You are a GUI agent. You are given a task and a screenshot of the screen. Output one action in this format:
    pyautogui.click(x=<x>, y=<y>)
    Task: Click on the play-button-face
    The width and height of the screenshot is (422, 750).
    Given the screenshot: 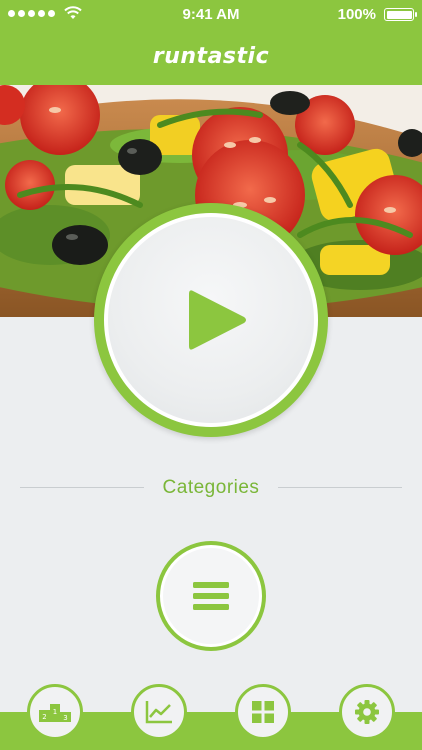 What is the action you would take?
    pyautogui.click(x=211, y=320)
    